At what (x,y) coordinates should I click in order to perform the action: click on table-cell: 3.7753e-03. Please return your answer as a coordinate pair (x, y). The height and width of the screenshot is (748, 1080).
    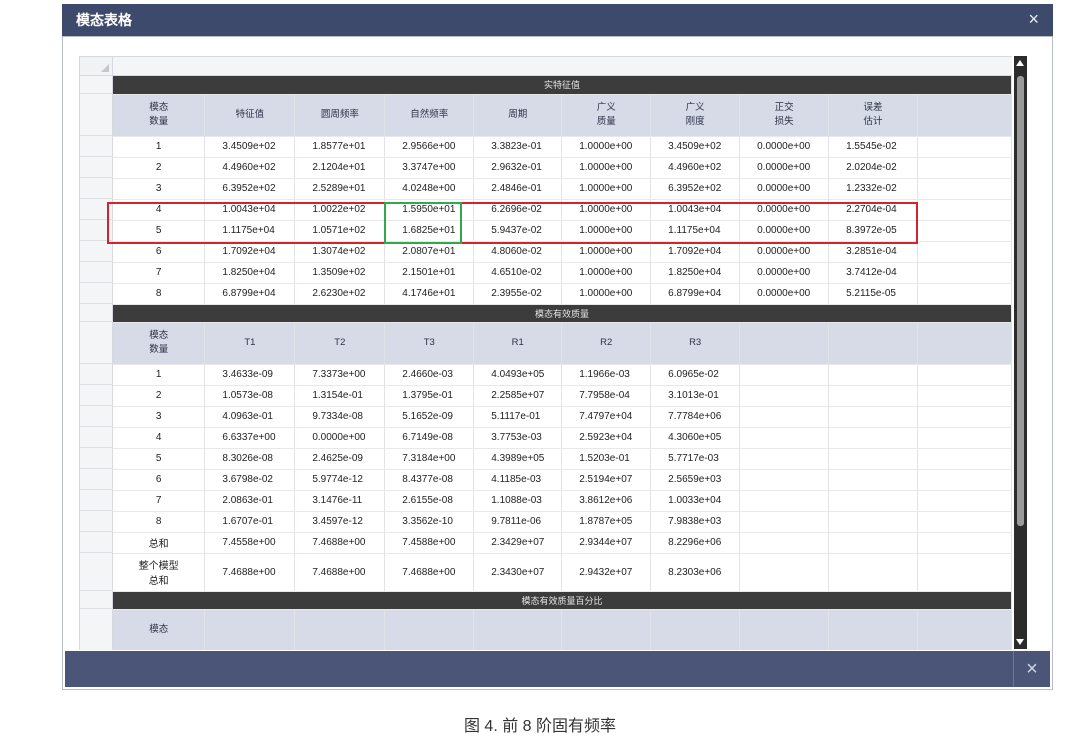
    Looking at the image, I should click on (518, 438).